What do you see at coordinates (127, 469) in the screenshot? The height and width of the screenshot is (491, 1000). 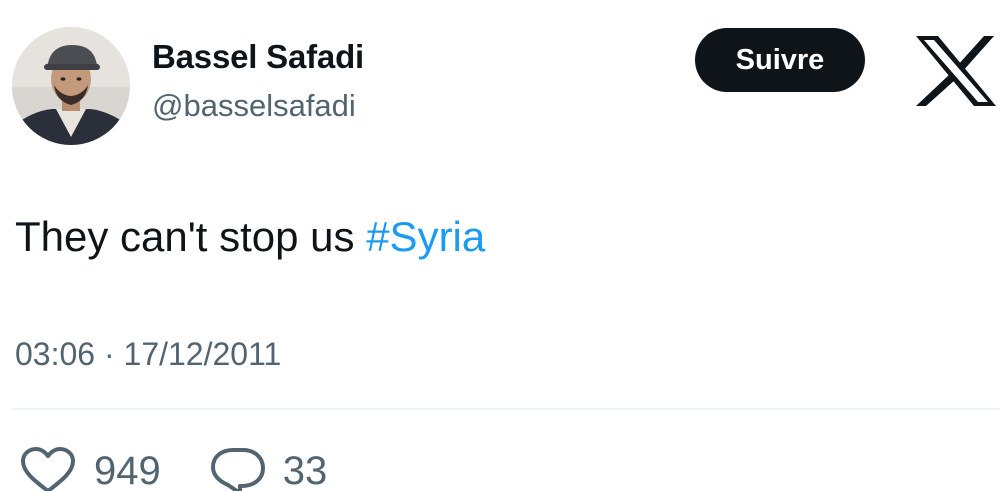 I see `like-count: 949` at bounding box center [127, 469].